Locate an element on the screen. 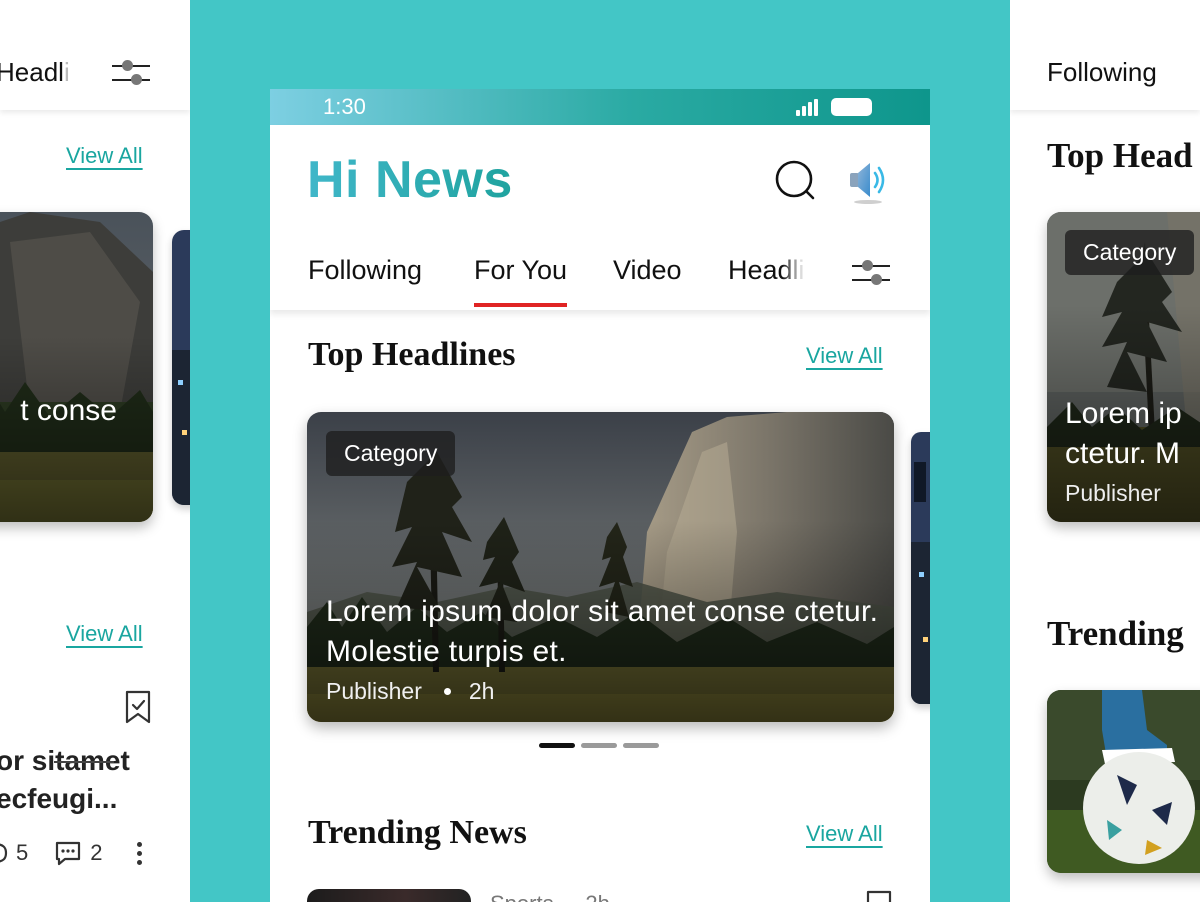 This screenshot has height=902, width=1200. more-options-icon is located at coordinates (139, 853).